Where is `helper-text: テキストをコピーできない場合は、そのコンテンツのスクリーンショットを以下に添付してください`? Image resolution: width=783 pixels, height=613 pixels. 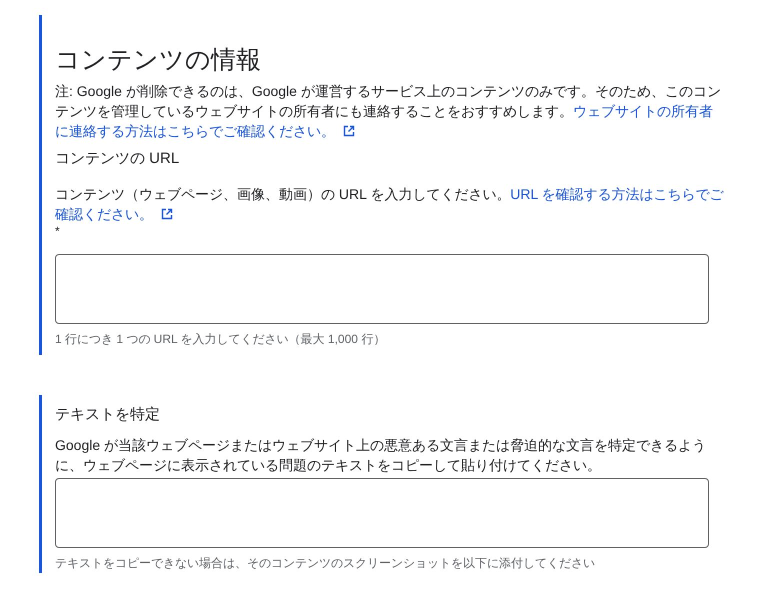
helper-text: テキストをコピーできない場合は、そのコンテンツのスクリーンショットを以下に添付してください is located at coordinates (325, 563).